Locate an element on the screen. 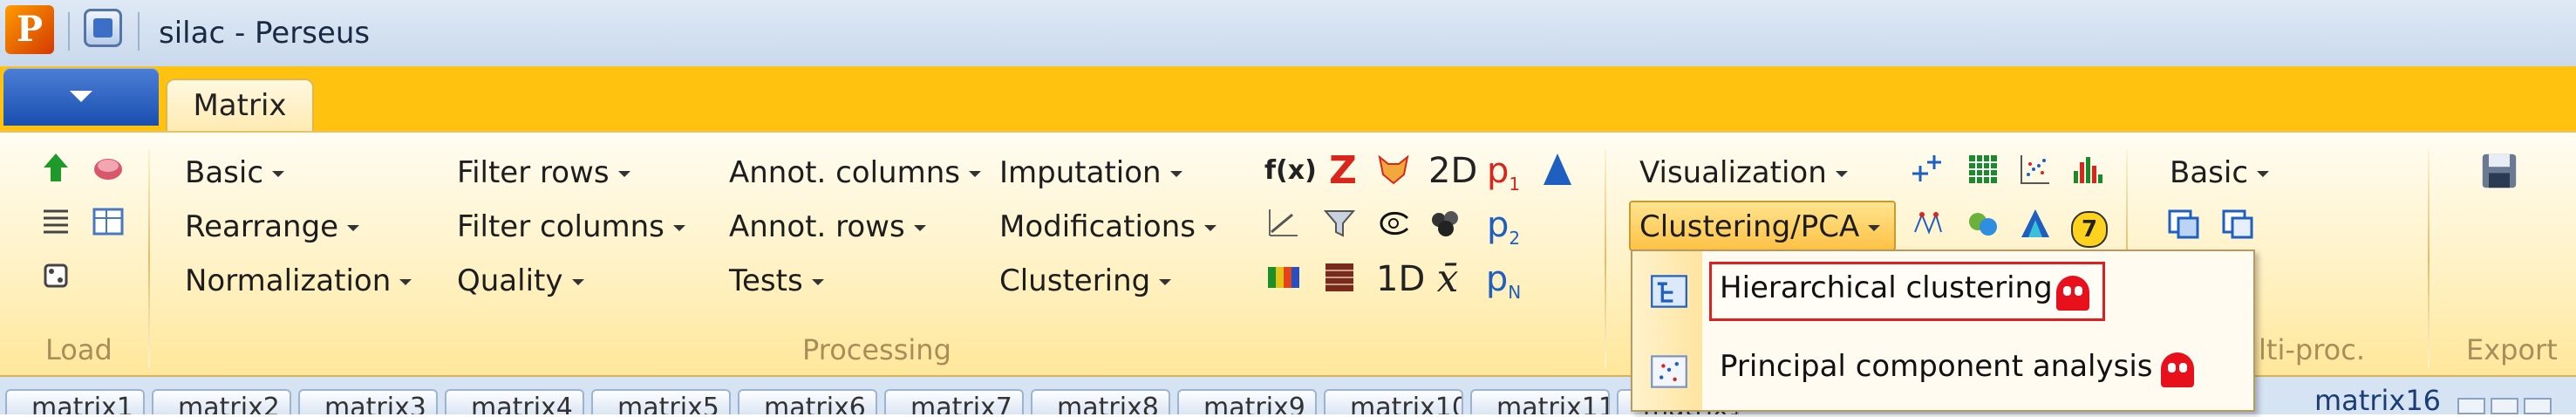  random-dice-icon is located at coordinates (55, 275).